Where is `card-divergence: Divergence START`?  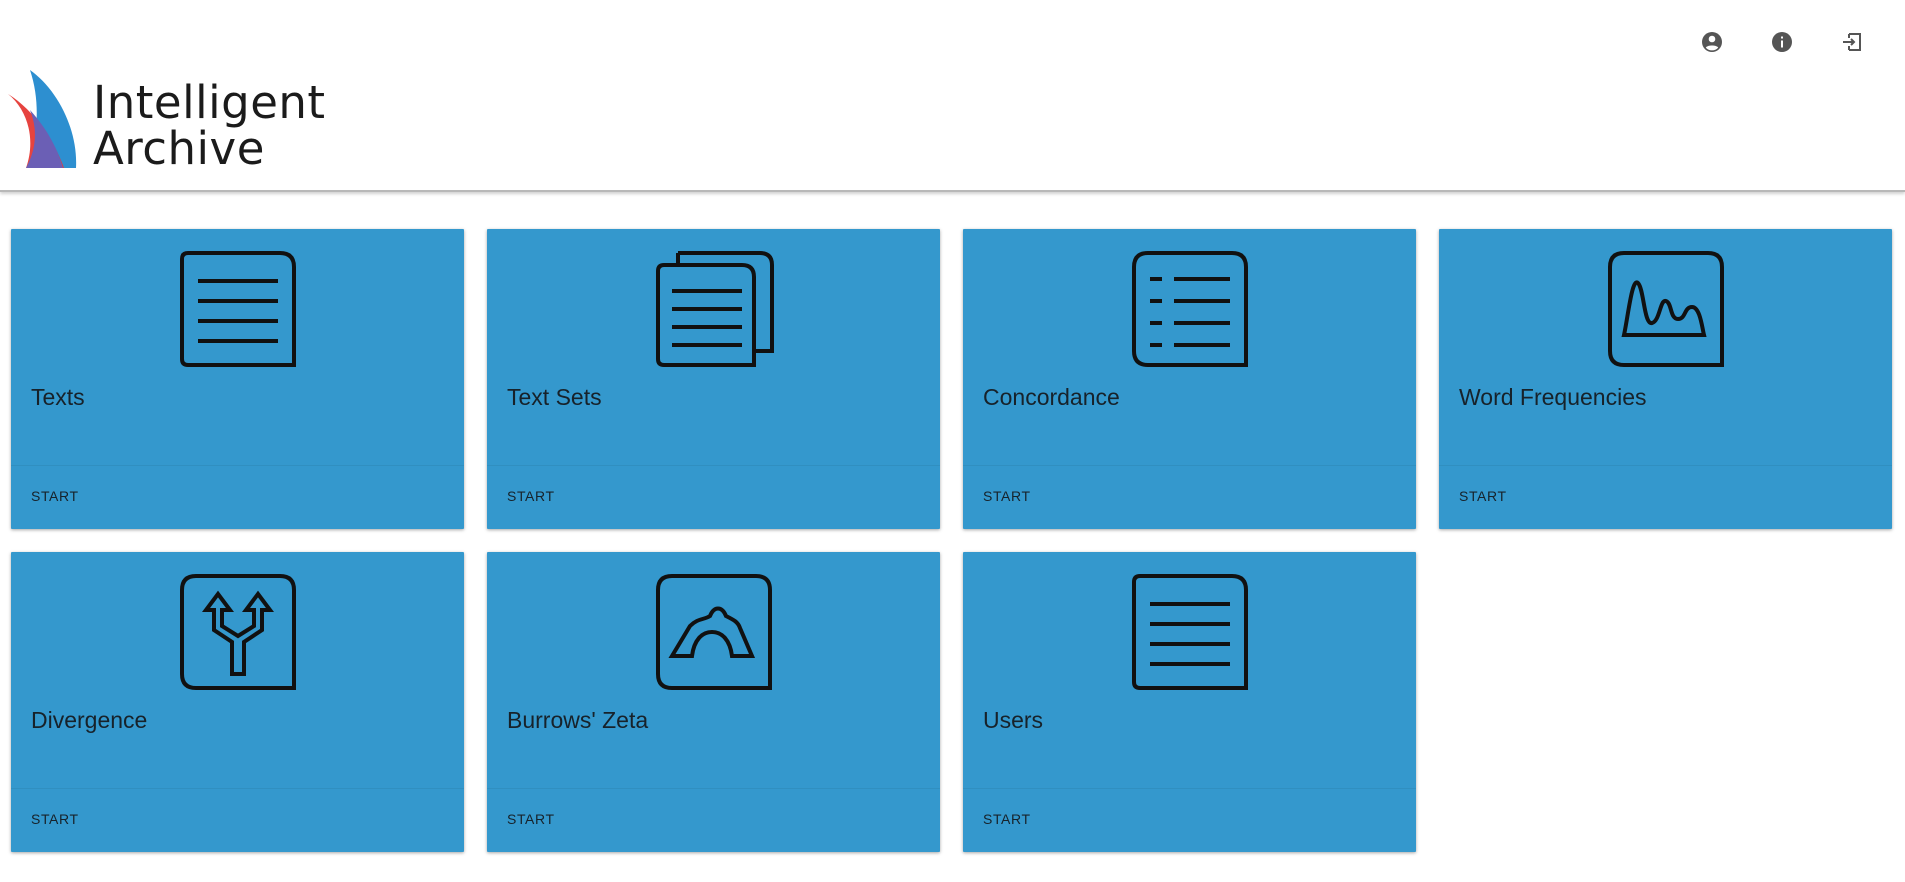 card-divergence: Divergence START is located at coordinates (237, 702).